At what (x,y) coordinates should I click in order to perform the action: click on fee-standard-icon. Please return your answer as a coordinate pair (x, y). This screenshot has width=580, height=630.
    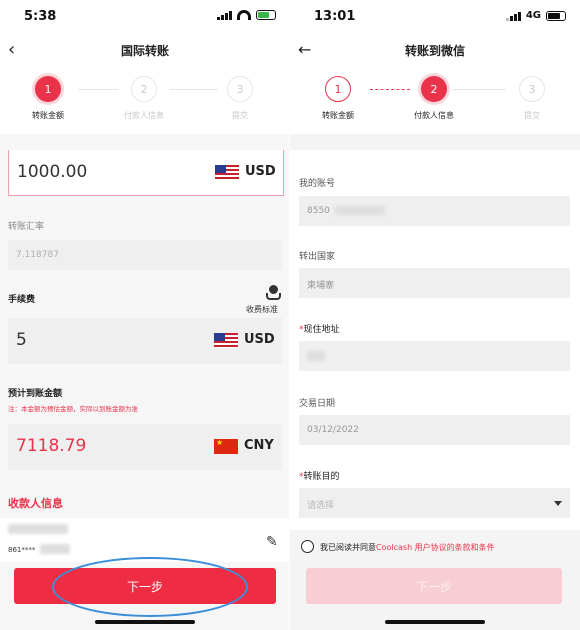
    Looking at the image, I should click on (274, 293).